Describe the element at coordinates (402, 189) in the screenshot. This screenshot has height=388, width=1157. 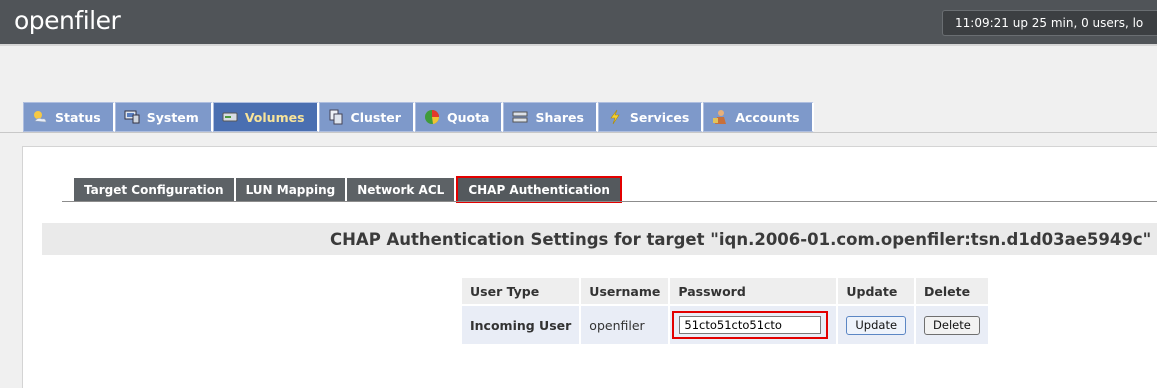
I see `subtab-network-acl: Network ACL` at that location.